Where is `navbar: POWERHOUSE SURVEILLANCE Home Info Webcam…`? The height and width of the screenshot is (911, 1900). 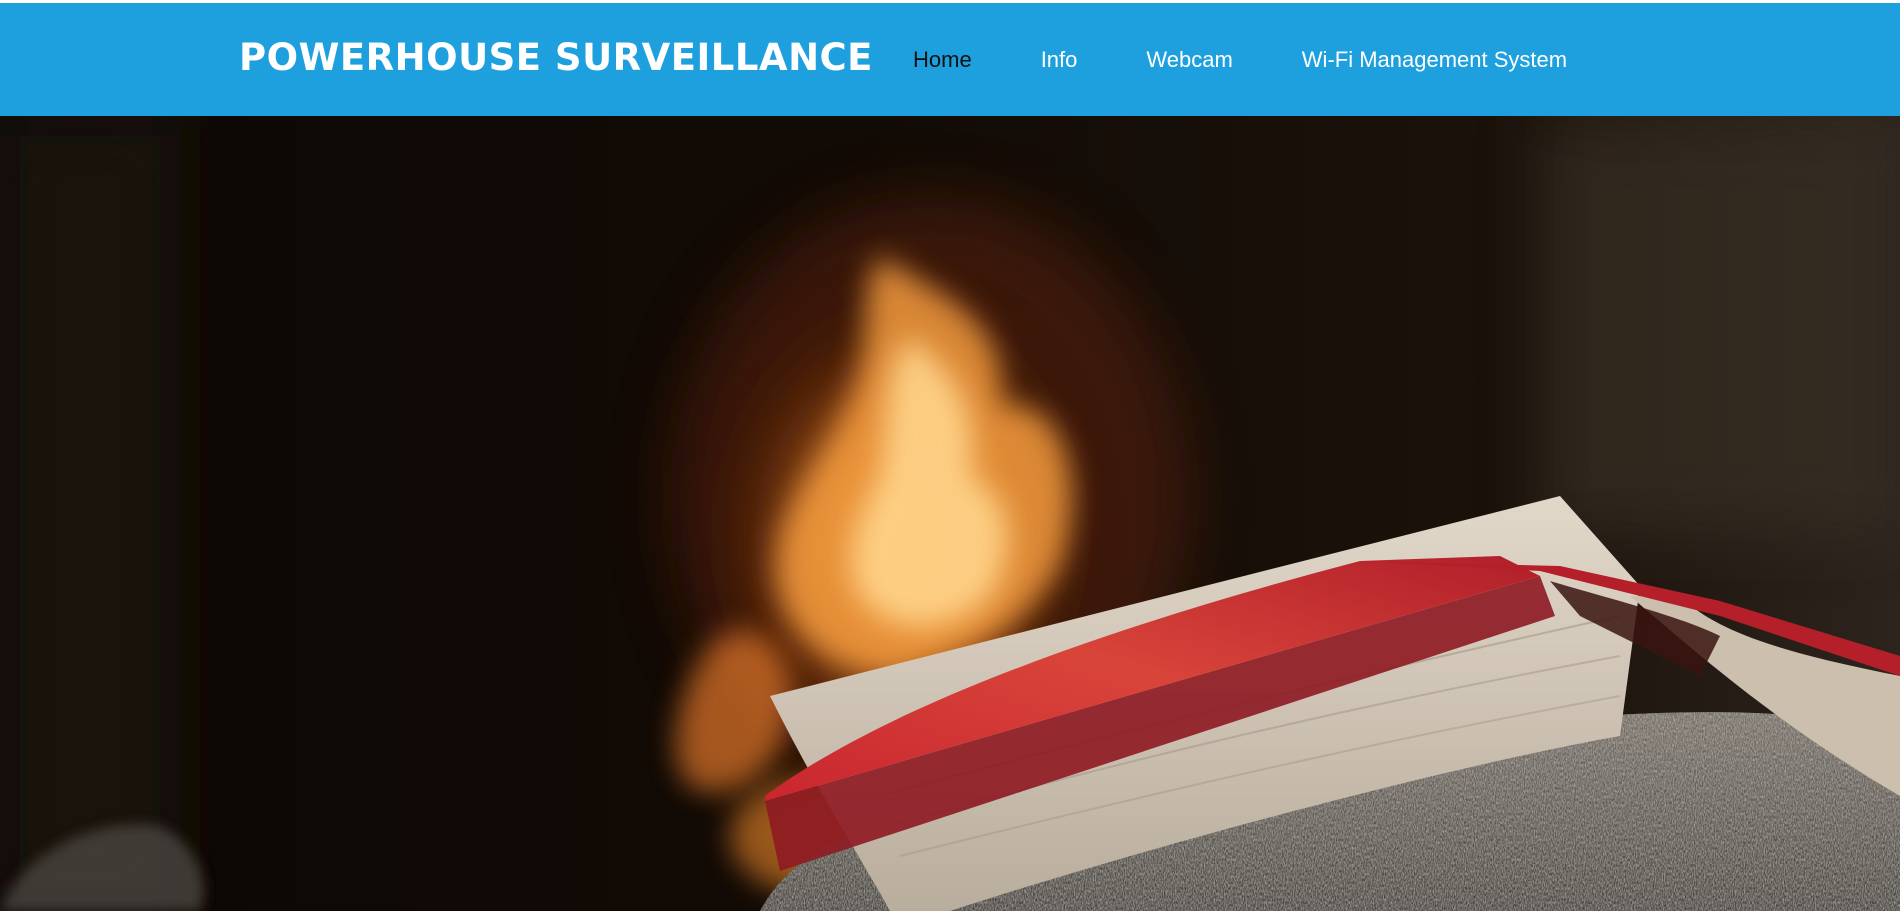
navbar: POWERHOUSE SURVEILLANCE Home Info Webcam… is located at coordinates (950, 59).